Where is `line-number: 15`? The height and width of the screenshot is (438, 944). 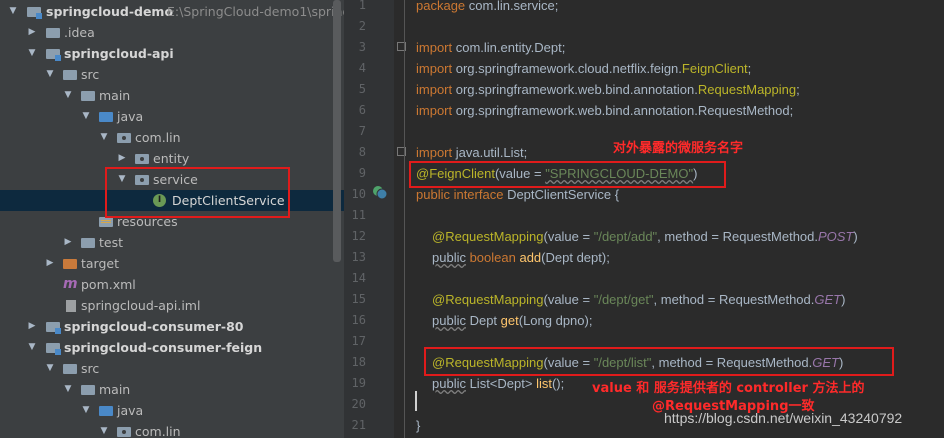 line-number: 15 is located at coordinates (358, 299).